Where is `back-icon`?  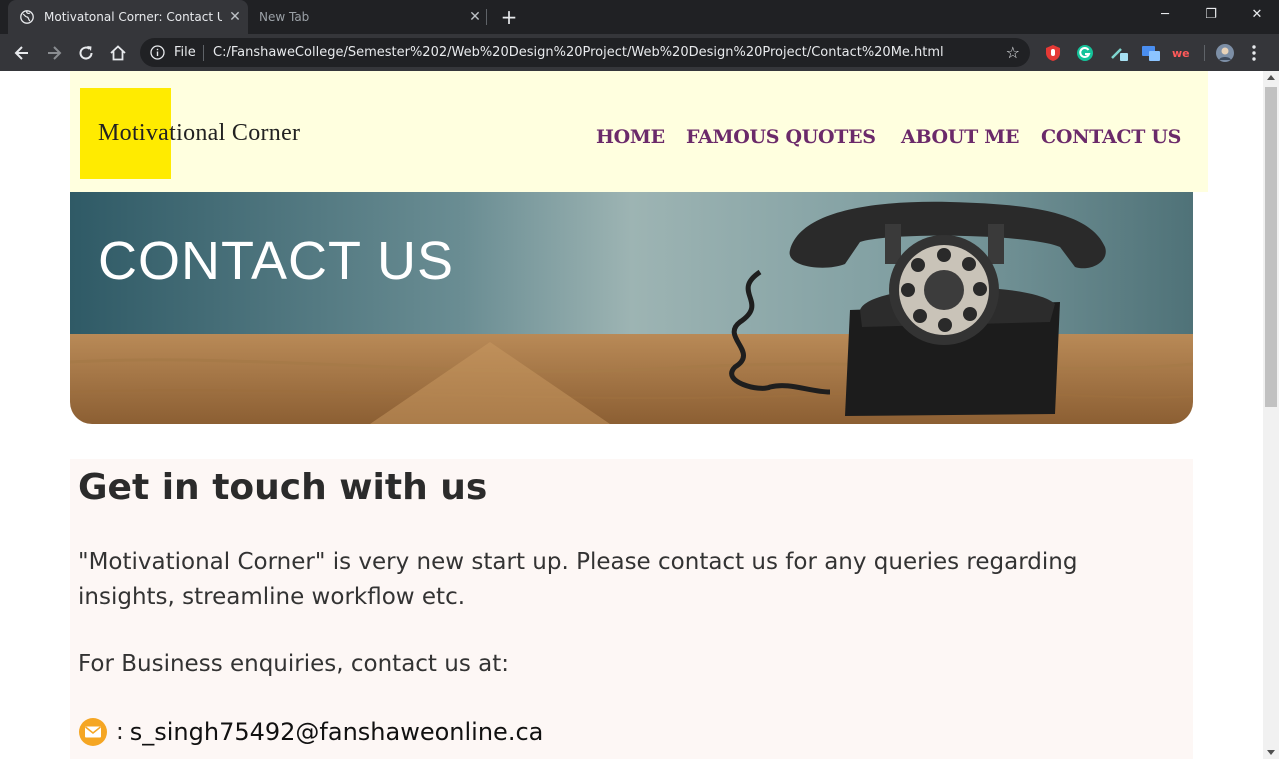 back-icon is located at coordinates (21, 53).